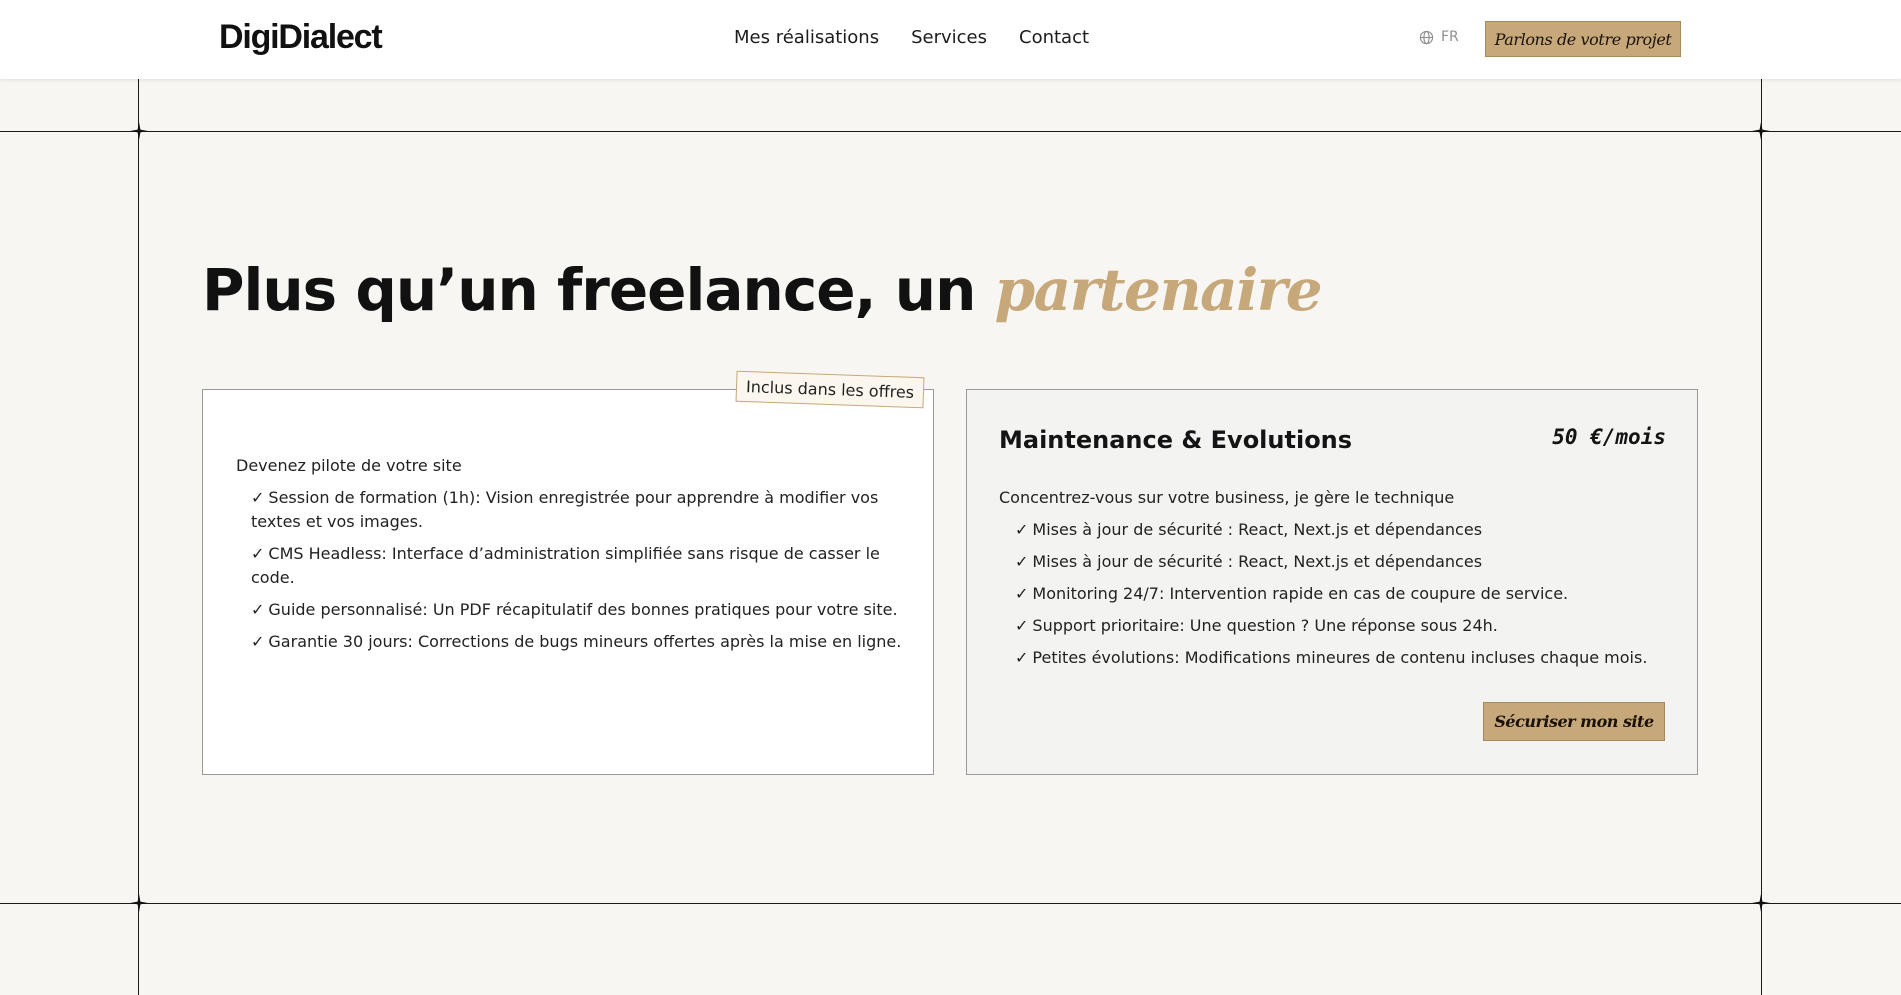 This screenshot has height=995, width=1901. I want to click on contact-cta-button: Parlons de votre projet, so click(1583, 39).